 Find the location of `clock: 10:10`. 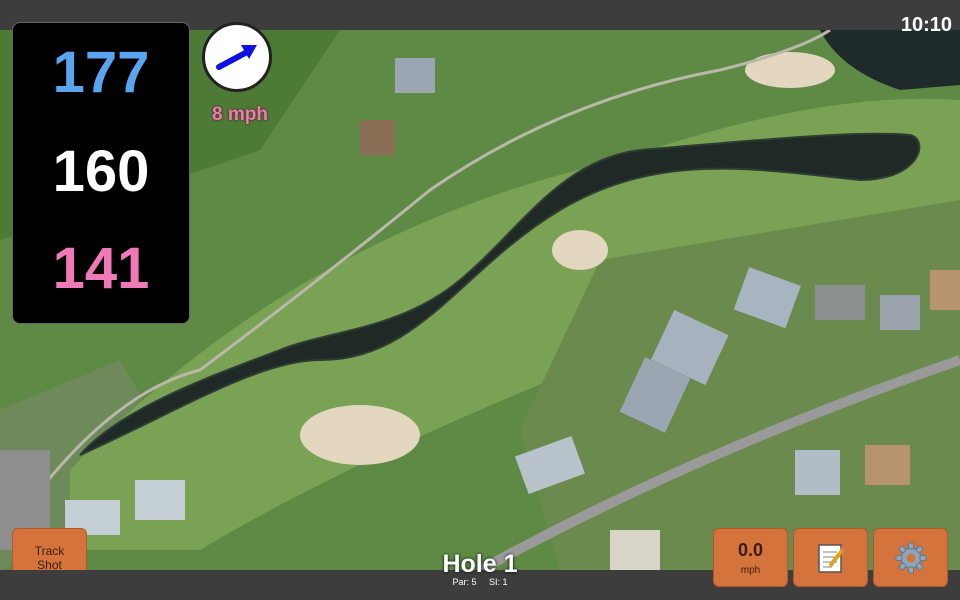

clock: 10:10 is located at coordinates (926, 25).